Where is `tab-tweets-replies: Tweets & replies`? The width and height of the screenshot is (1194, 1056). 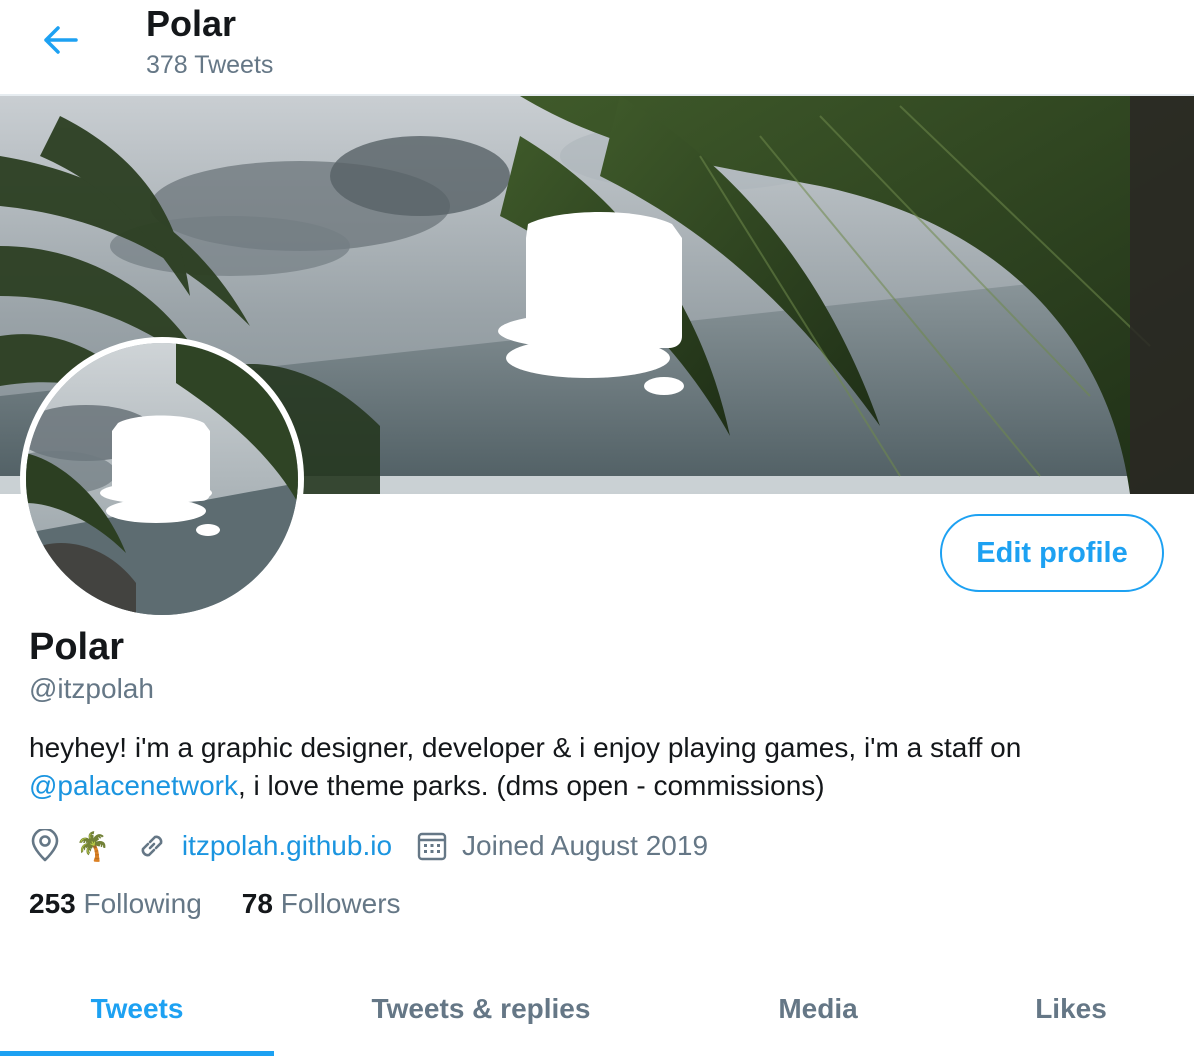
tab-tweets-replies: Tweets & replies is located at coordinates (481, 1009).